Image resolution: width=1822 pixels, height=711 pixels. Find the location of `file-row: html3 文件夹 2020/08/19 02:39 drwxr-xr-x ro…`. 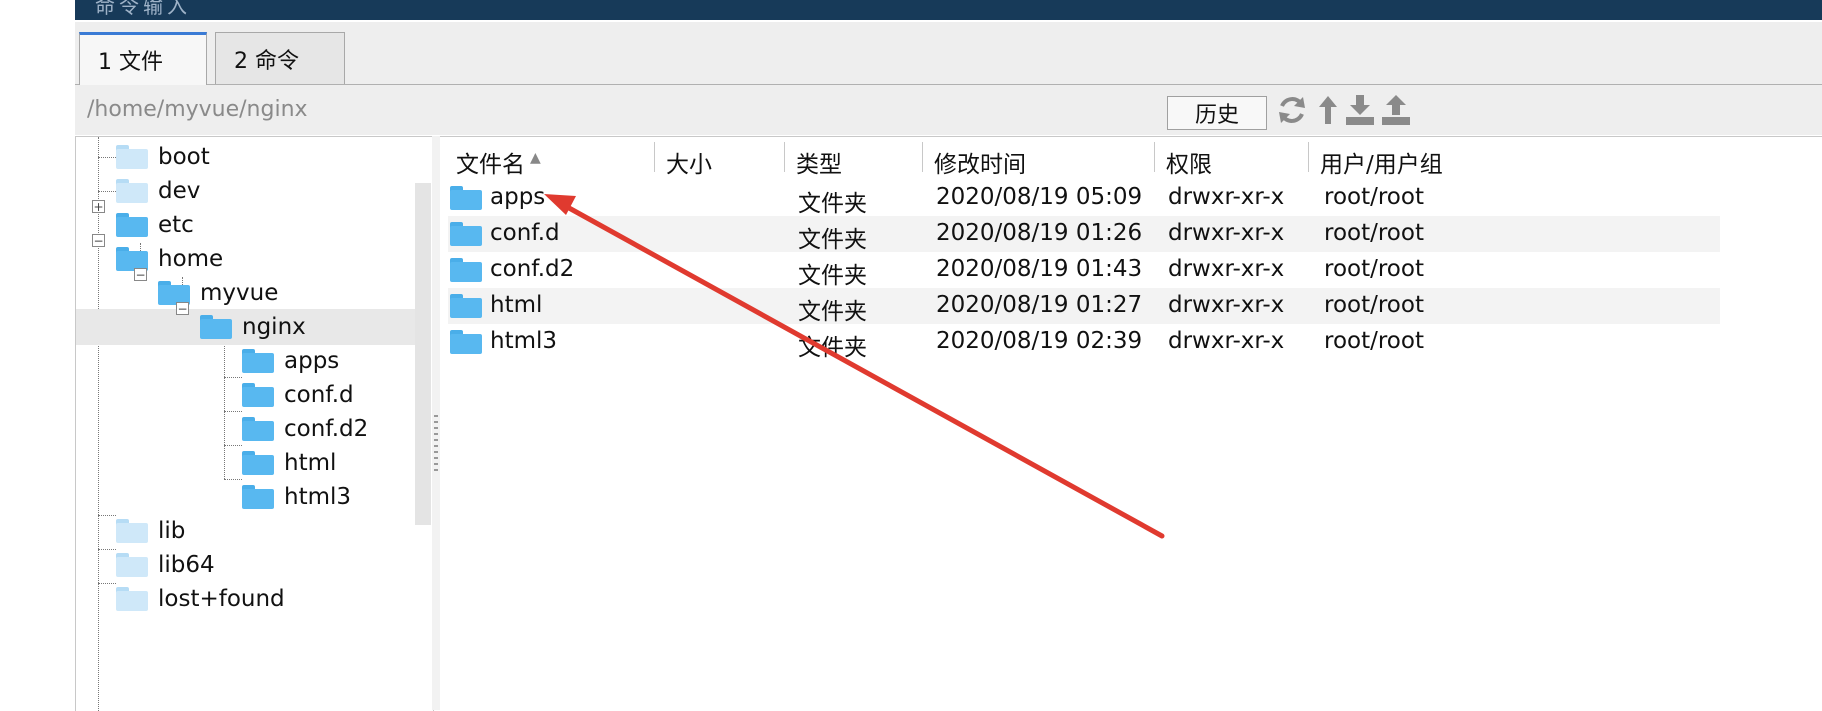

file-row: html3 文件夹 2020/08/19 02:39 drwxr-xr-x ro… is located at coordinates (1084, 342).